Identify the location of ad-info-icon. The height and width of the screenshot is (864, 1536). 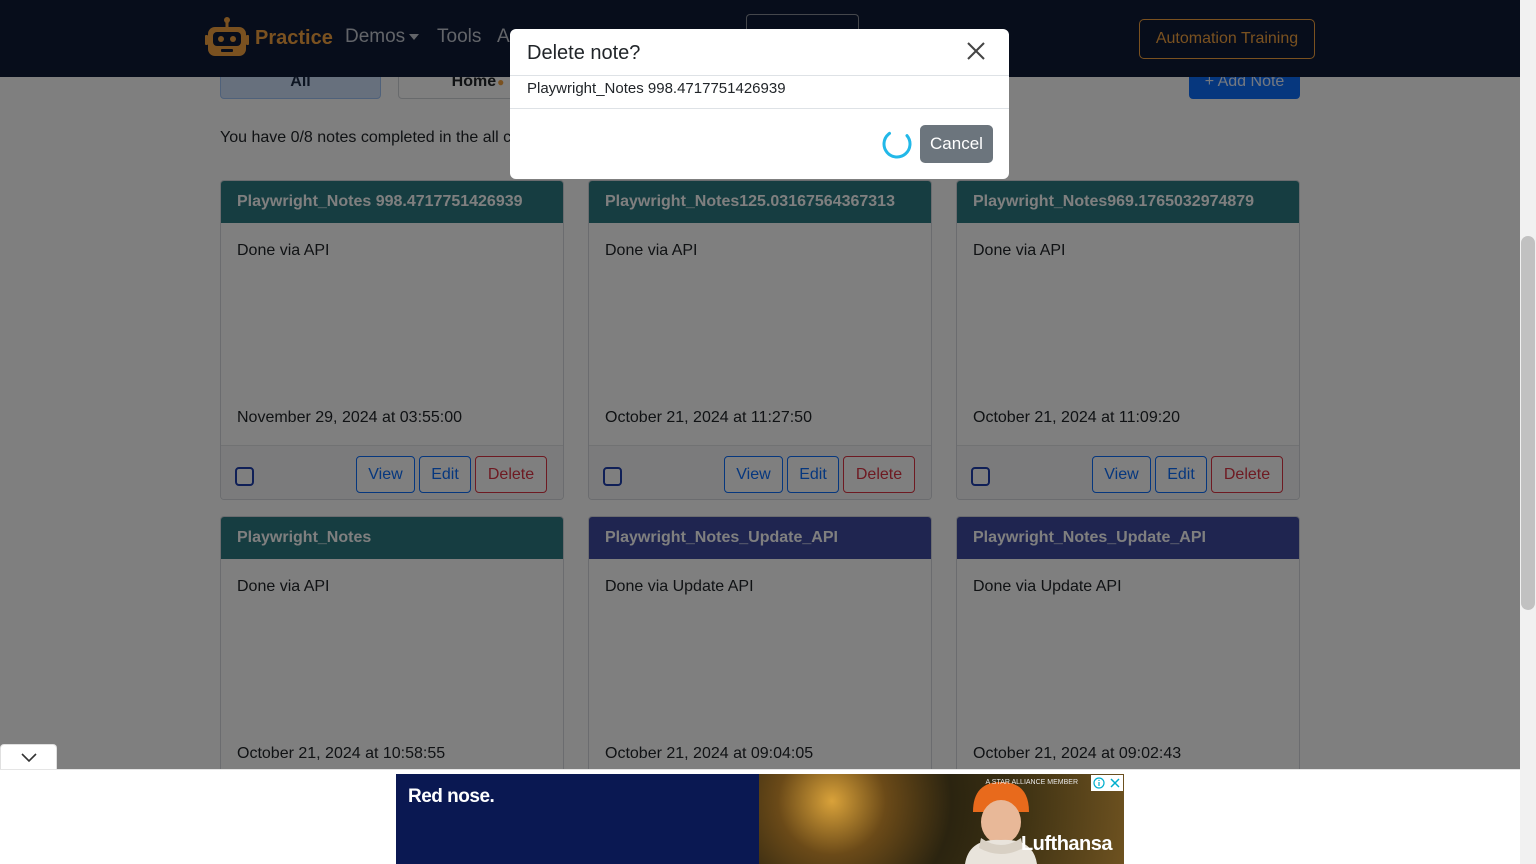
(1099, 783).